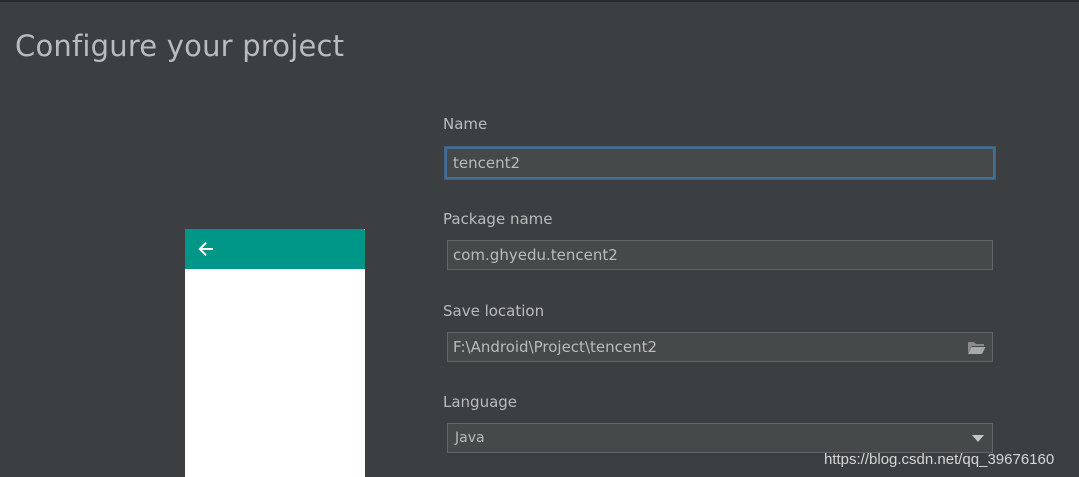 Image resolution: width=1079 pixels, height=477 pixels. I want to click on folder-icon, so click(976, 347).